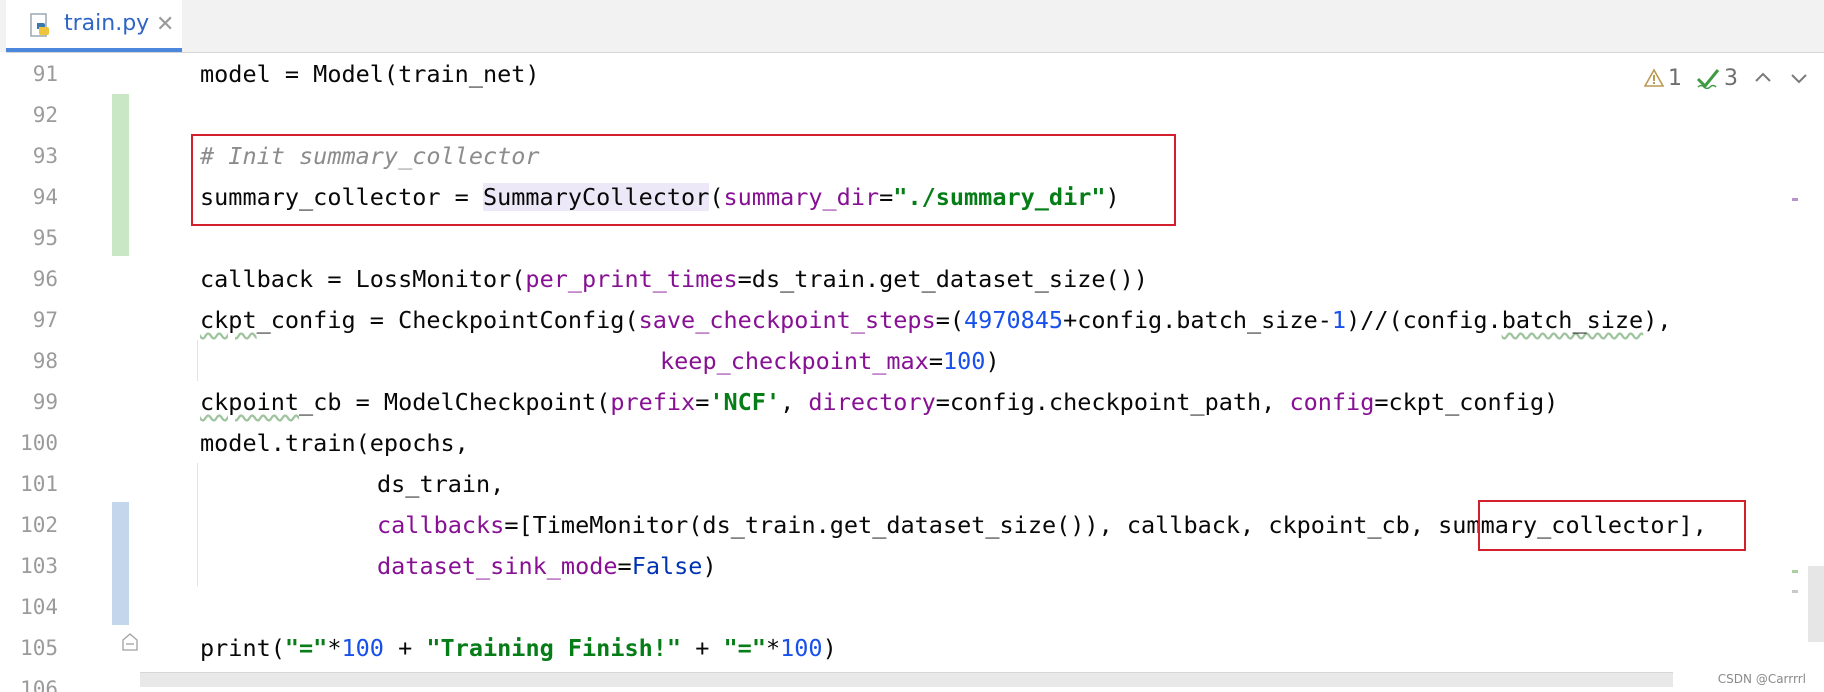 Image resolution: width=1824 pixels, height=692 pixels. What do you see at coordinates (242, 648) in the screenshot?
I see `code-text: print(` at bounding box center [242, 648].